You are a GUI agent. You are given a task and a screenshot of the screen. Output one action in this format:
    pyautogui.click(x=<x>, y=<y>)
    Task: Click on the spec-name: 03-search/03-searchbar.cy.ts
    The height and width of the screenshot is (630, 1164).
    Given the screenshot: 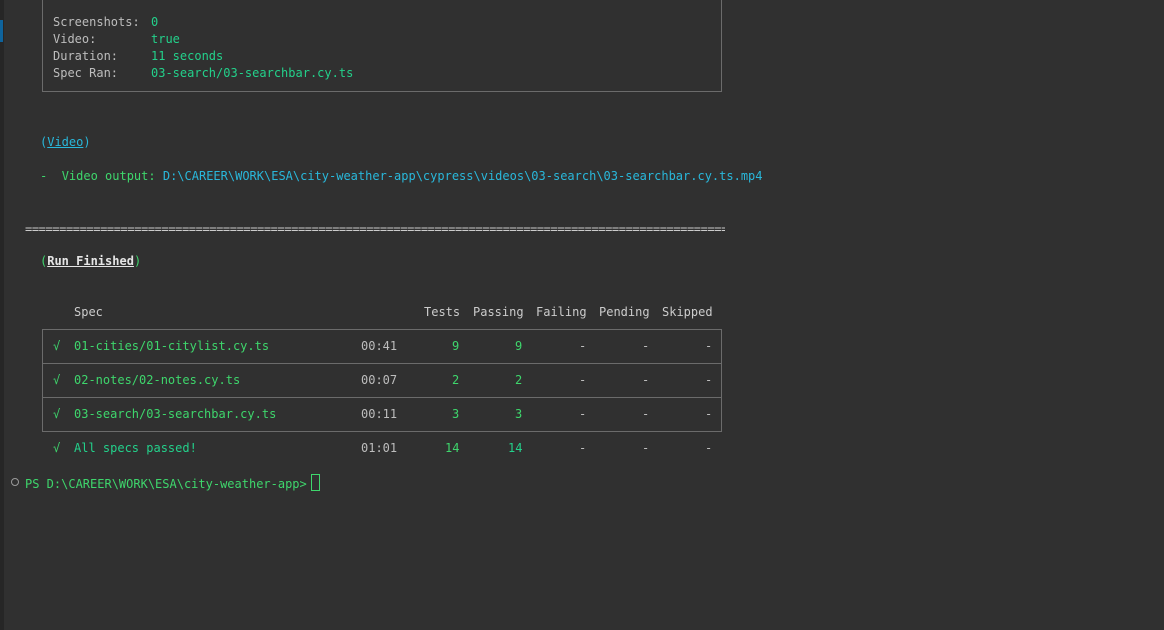 What is the action you would take?
    pyautogui.click(x=175, y=414)
    